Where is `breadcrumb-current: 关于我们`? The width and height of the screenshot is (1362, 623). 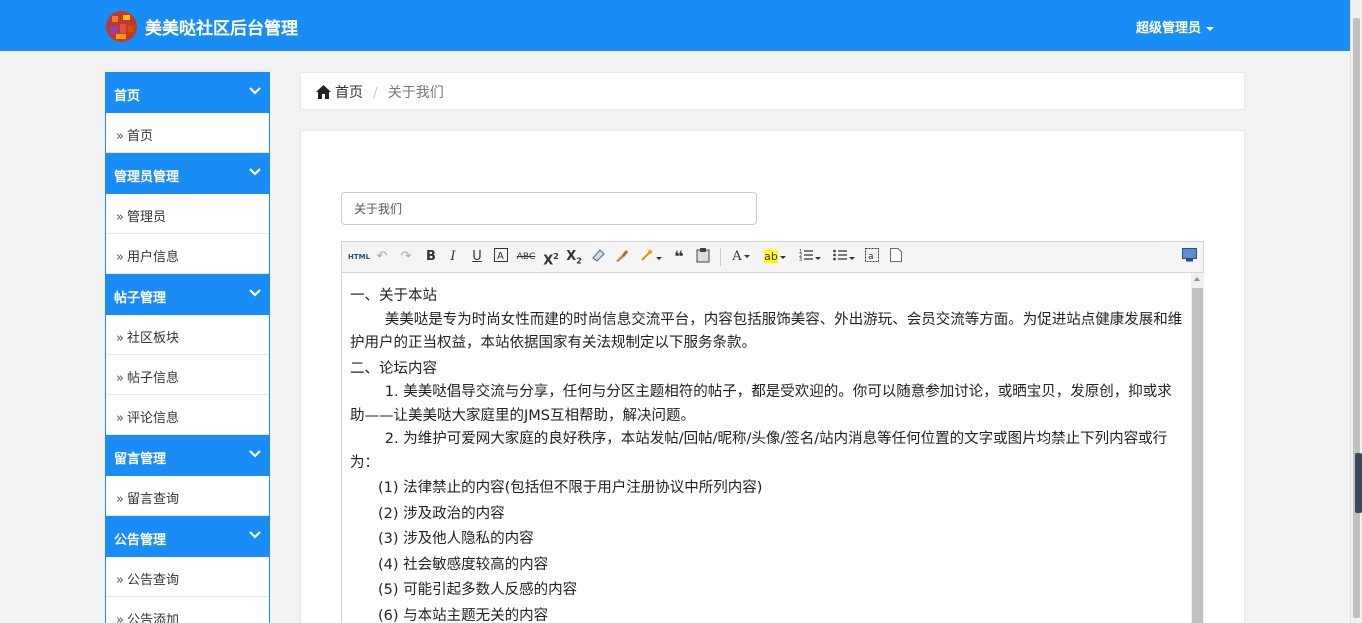 breadcrumb-current: 关于我们 is located at coordinates (415, 93).